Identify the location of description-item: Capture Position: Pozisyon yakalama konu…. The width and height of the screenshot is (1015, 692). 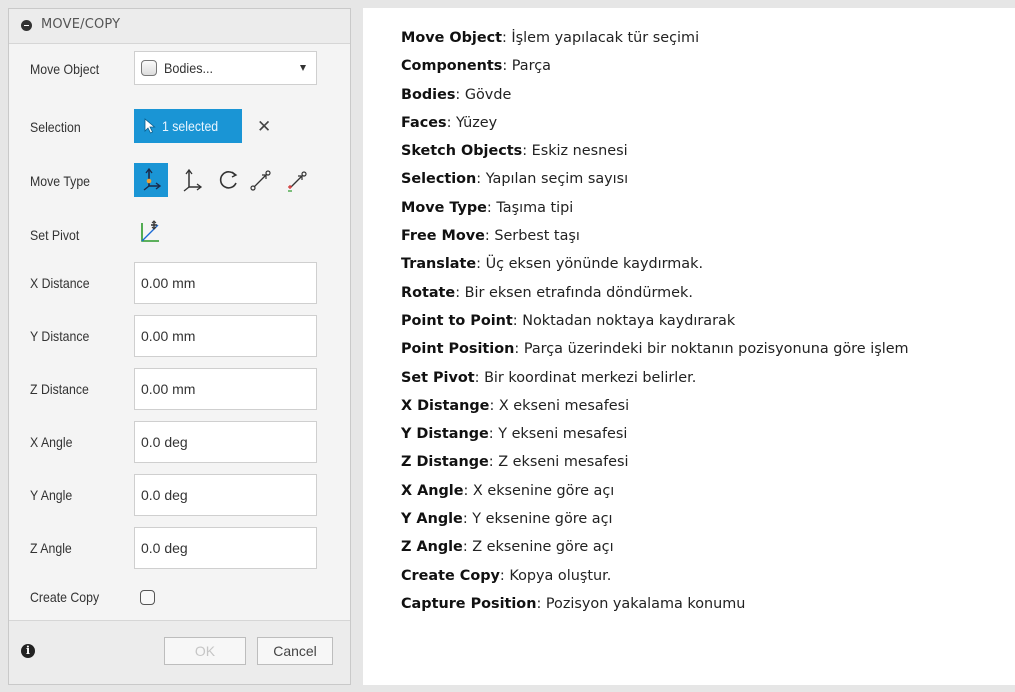
(681, 604).